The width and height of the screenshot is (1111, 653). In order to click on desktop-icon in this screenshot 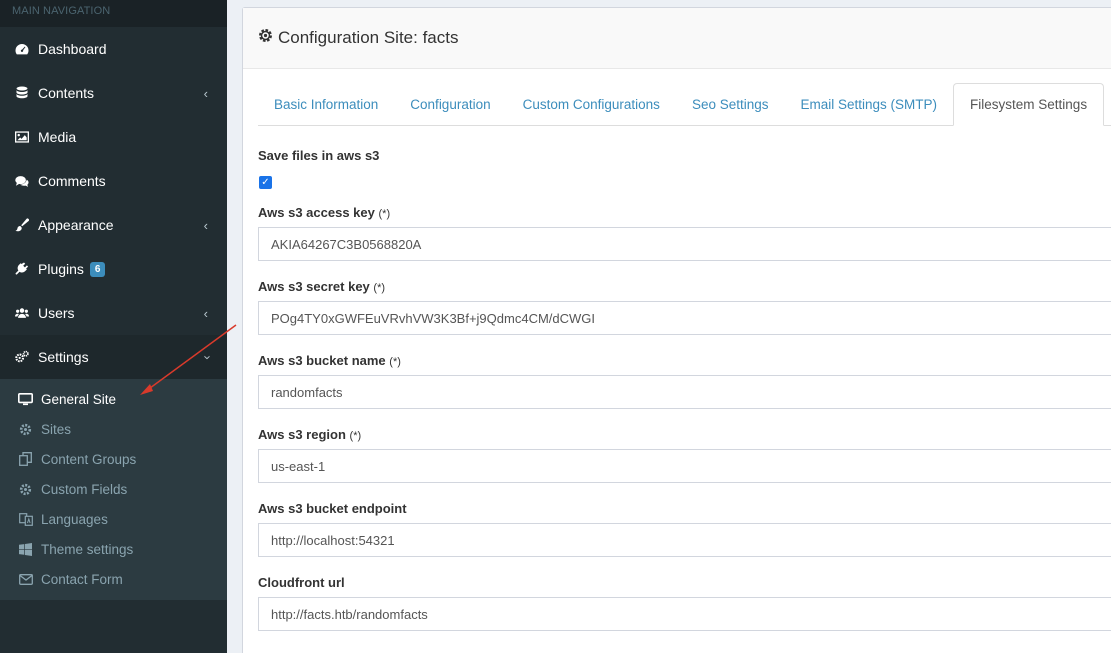, I will do `click(25, 399)`.